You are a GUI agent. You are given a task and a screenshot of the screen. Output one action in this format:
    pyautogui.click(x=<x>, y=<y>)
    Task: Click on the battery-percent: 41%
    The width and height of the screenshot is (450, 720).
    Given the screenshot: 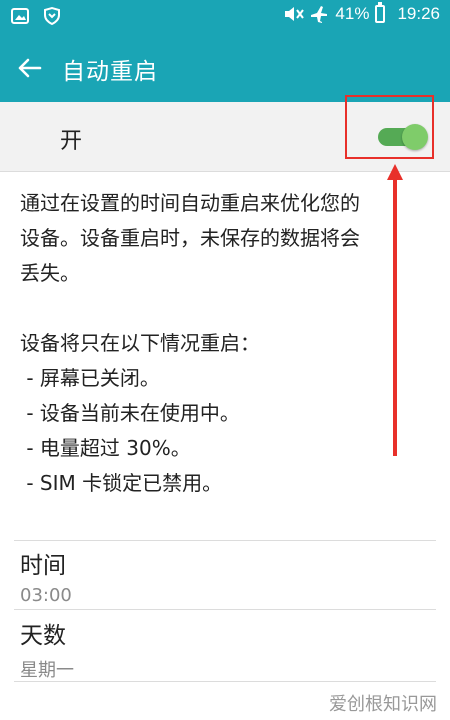 What is the action you would take?
    pyautogui.click(x=352, y=13)
    